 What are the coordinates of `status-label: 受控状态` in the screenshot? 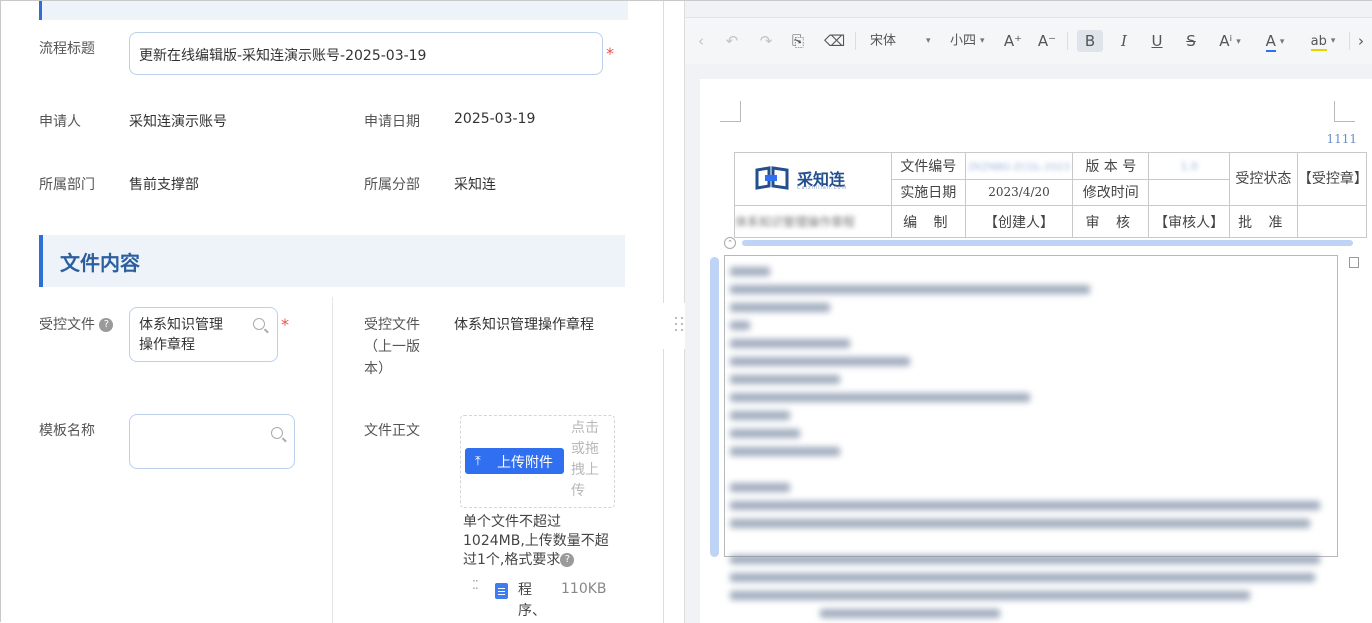 It's located at (1263, 179).